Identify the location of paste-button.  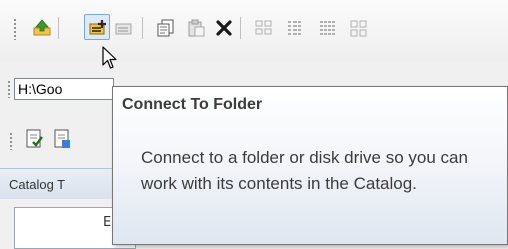
(195, 27).